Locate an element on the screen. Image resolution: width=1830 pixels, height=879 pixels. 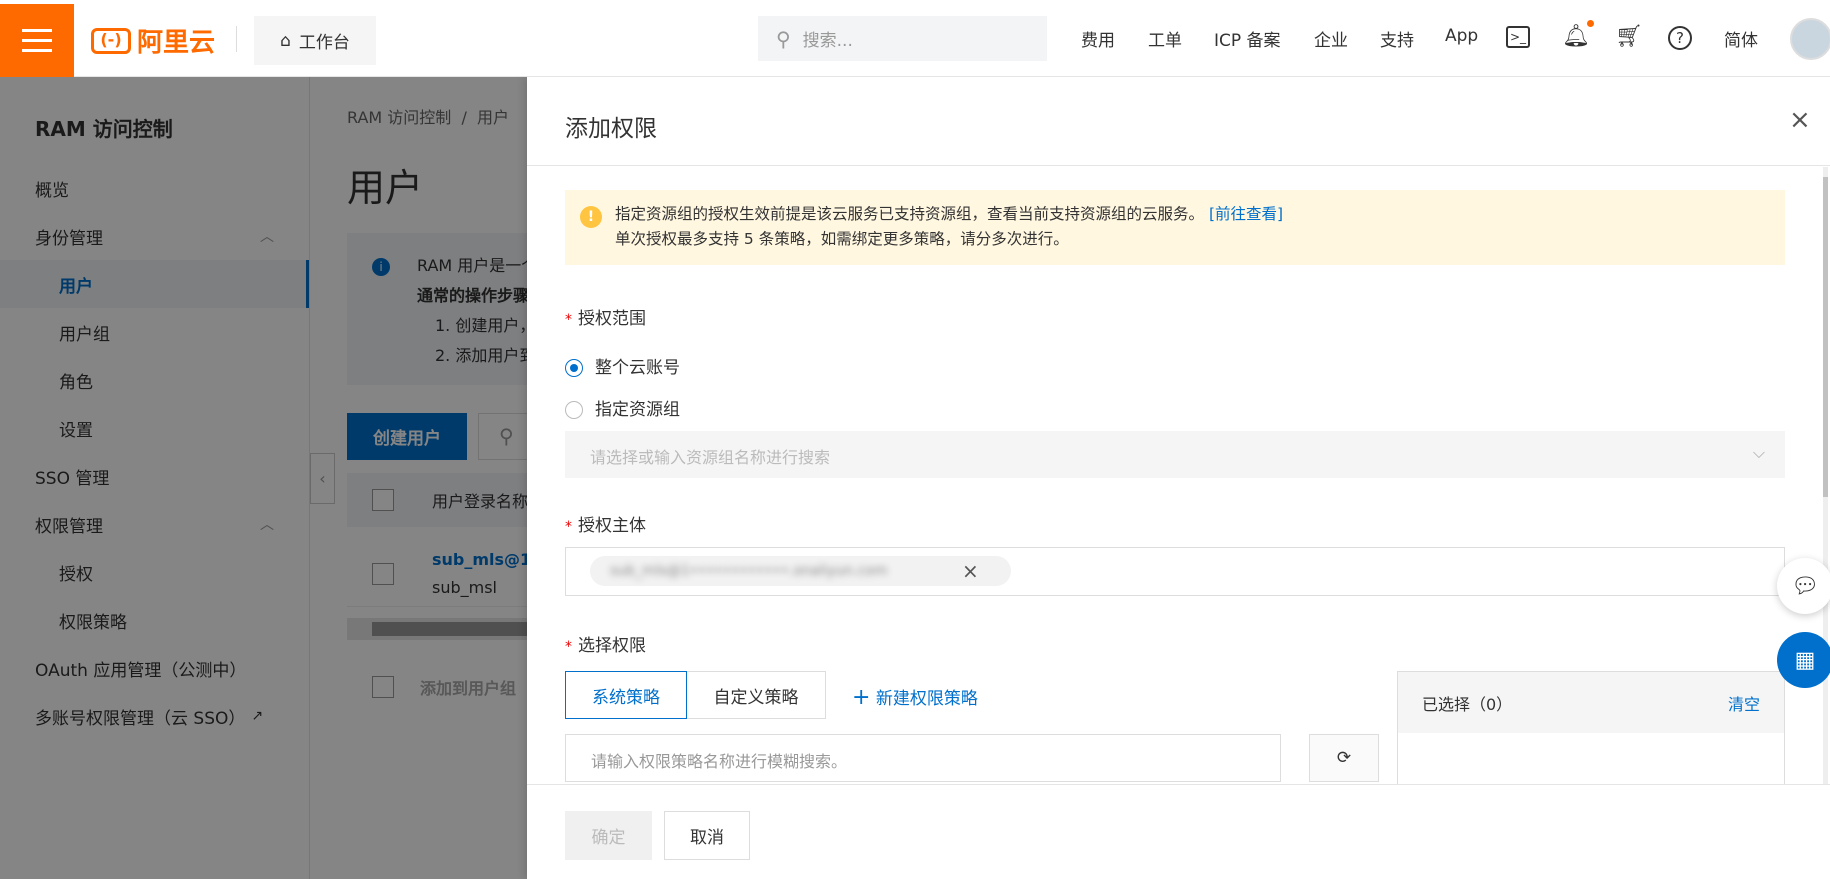
drawer-title: 添加权限 is located at coordinates (611, 129).